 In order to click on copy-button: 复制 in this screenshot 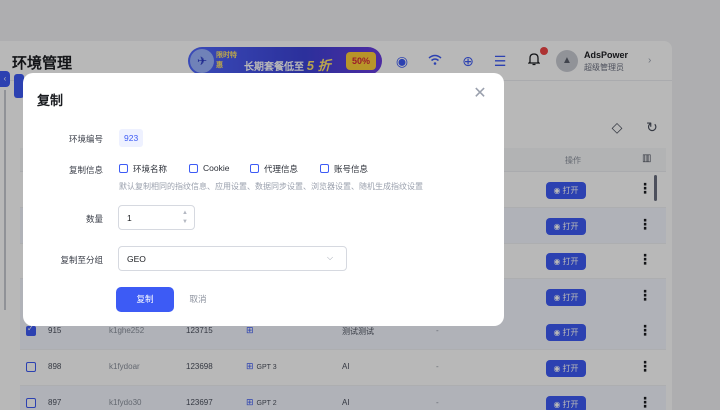, I will do `click(145, 299)`.